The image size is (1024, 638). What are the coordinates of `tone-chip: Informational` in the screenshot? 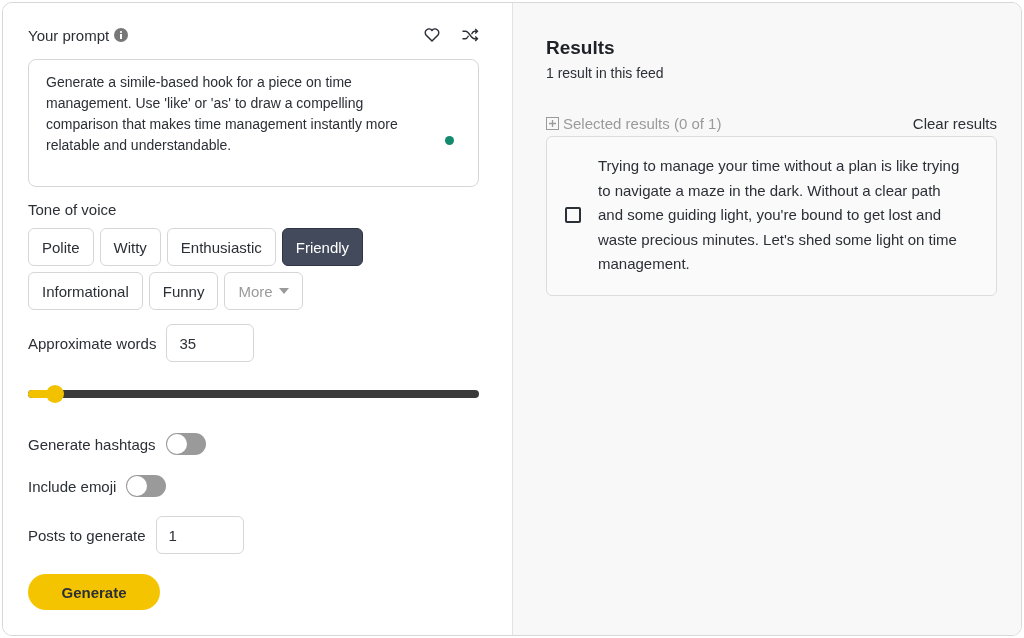 It's located at (85, 291).